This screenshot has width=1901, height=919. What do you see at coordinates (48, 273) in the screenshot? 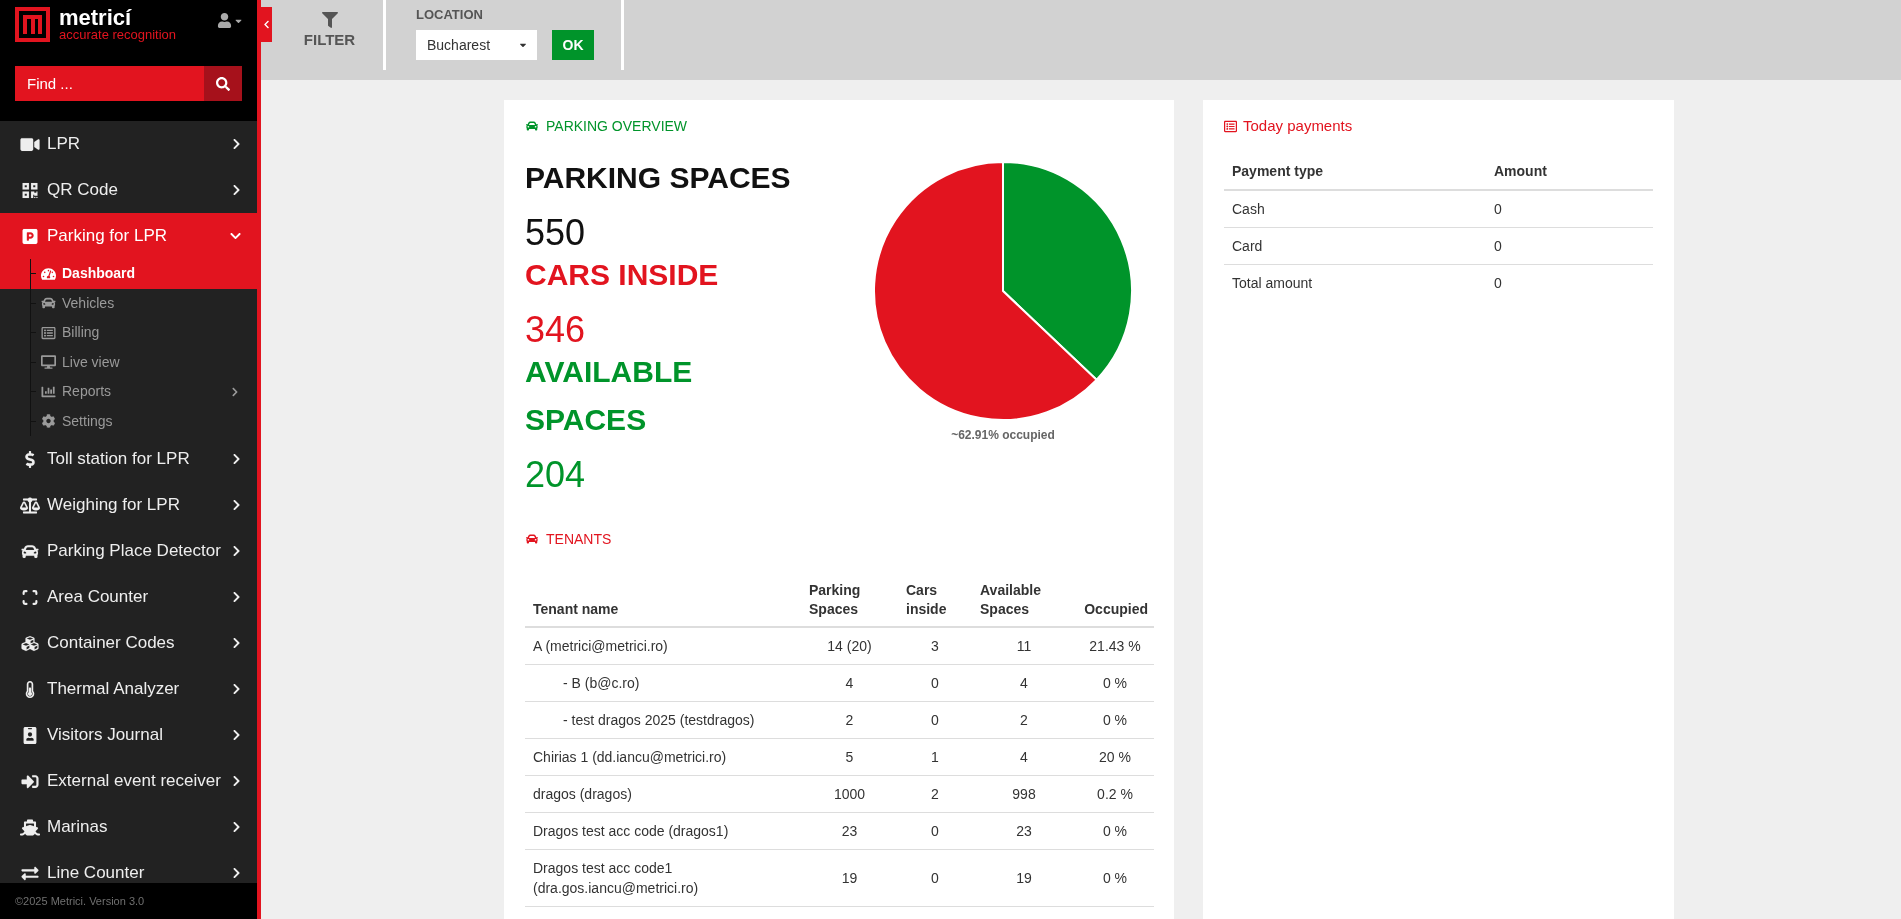
I see `gauge-icon` at bounding box center [48, 273].